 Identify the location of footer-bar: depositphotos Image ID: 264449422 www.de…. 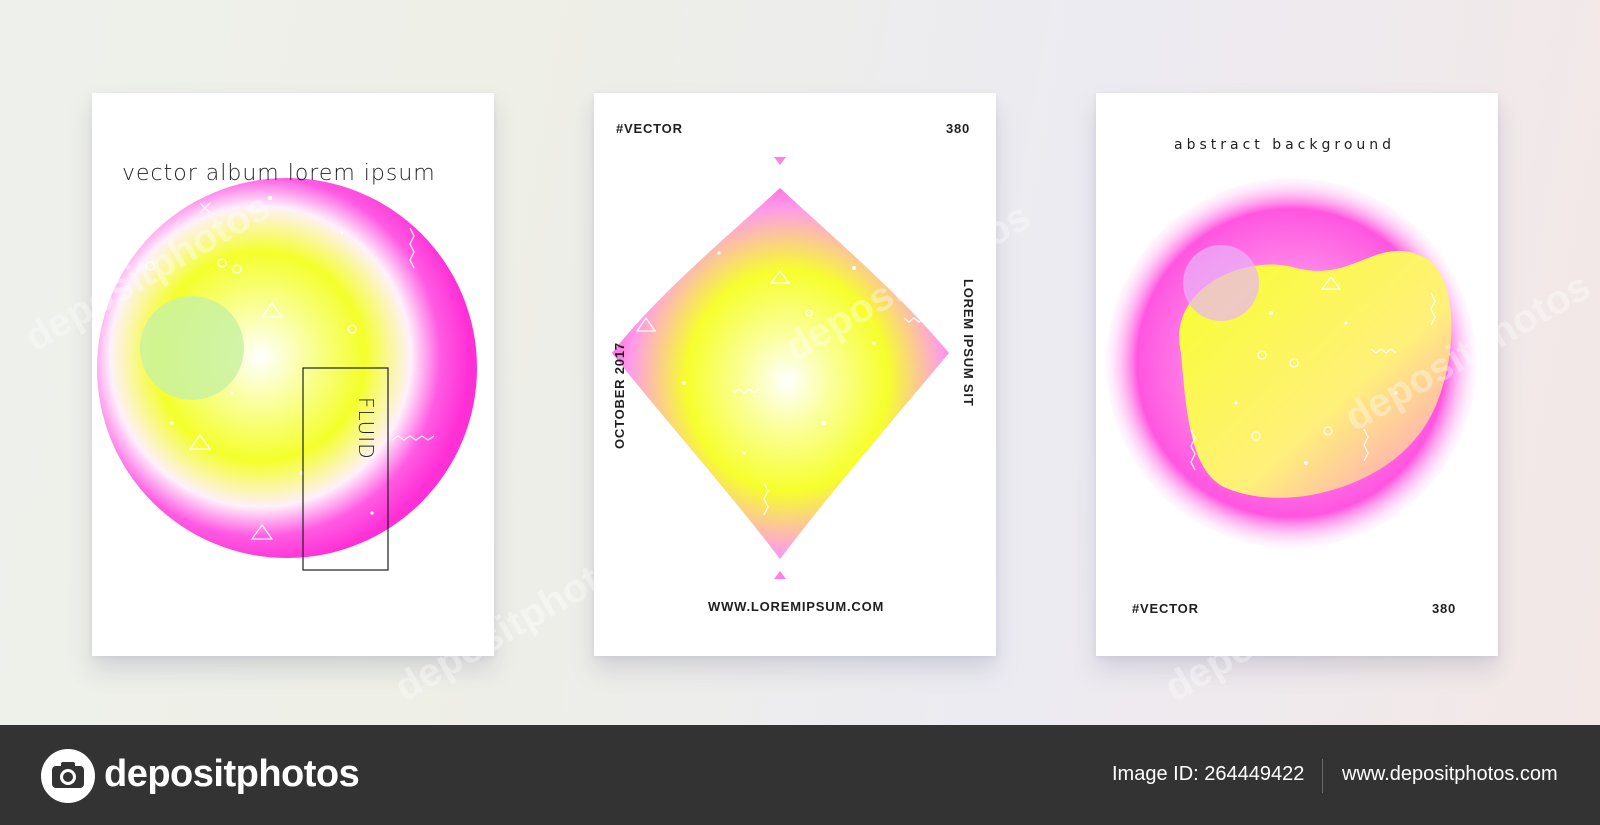
(800, 775).